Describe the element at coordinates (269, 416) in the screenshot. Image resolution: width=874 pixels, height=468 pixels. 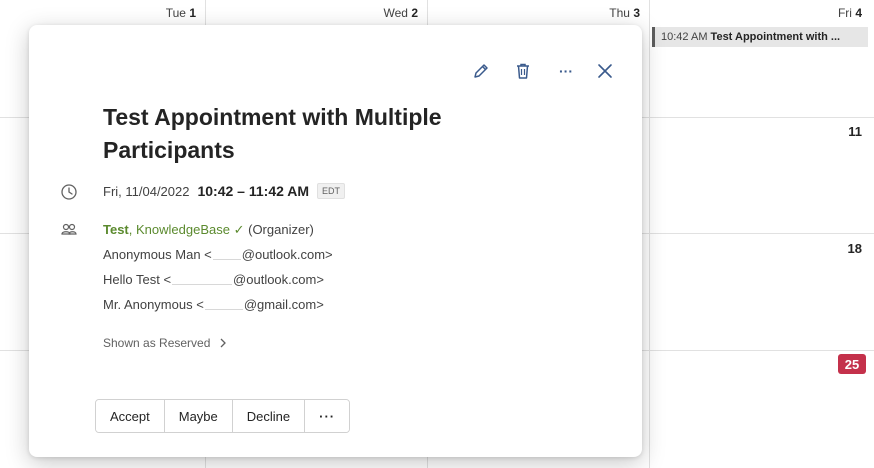
I see `decline-button: Decline` at that location.